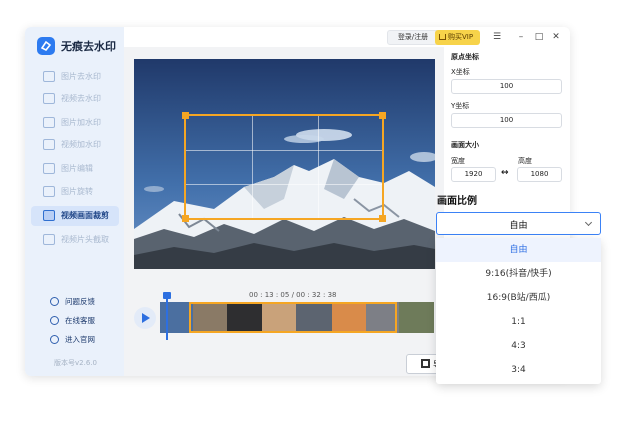  What do you see at coordinates (185, 115) in the screenshot?
I see `crop-handle-top-left` at bounding box center [185, 115].